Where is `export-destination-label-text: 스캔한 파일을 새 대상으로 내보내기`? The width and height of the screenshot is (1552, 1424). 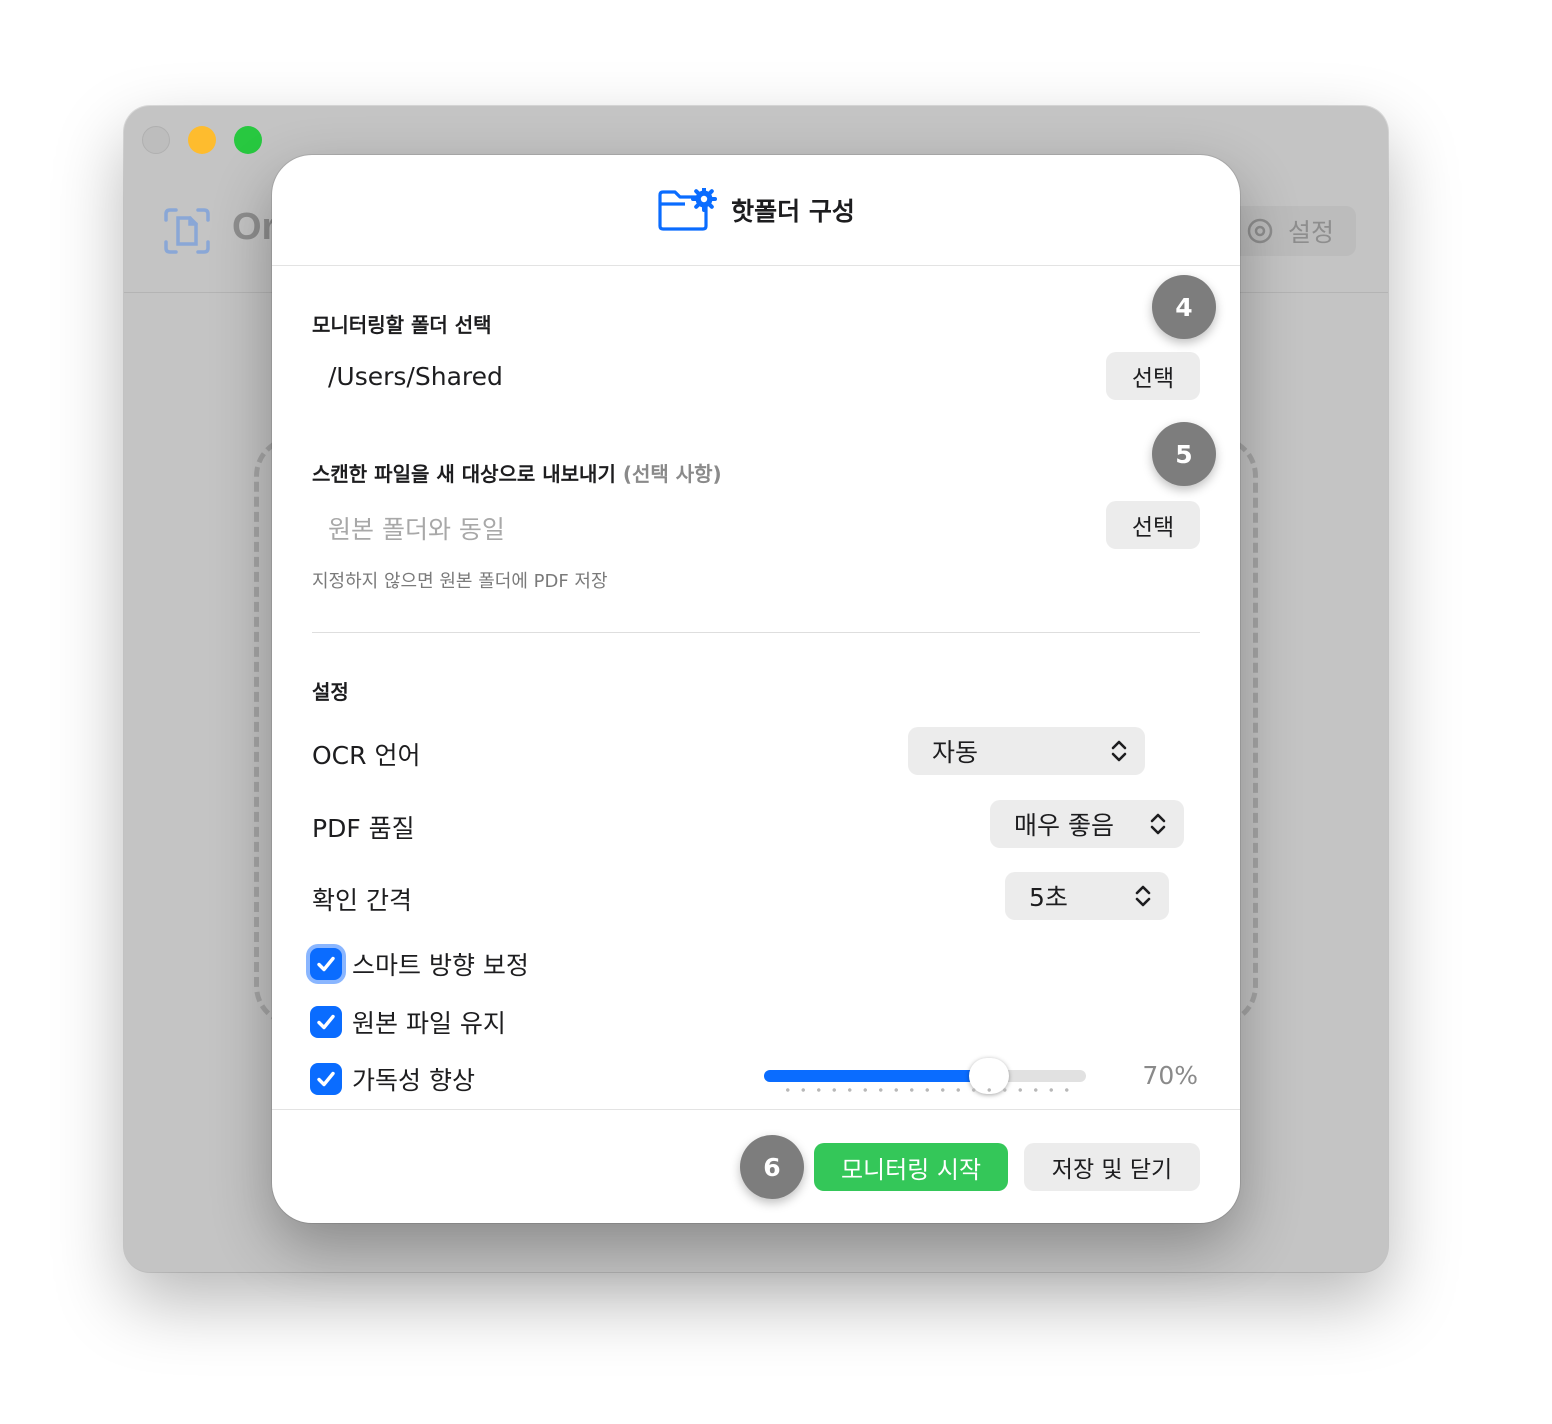 export-destination-label-text: 스캔한 파일을 새 대상으로 내보내기 is located at coordinates (464, 474).